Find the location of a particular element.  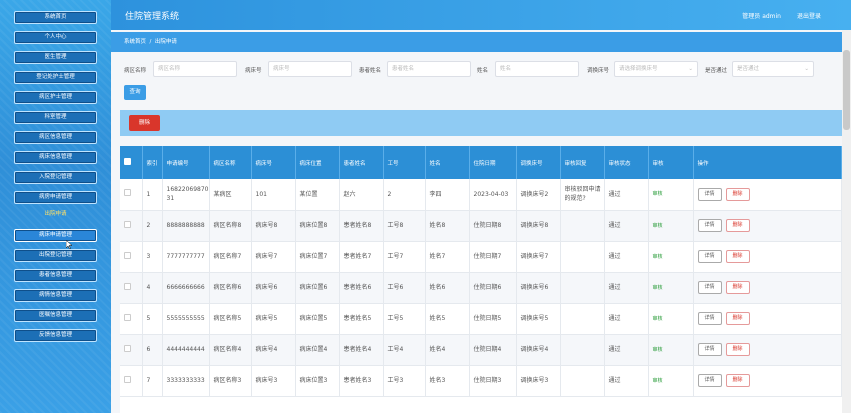

ward-name-input: 病区名称 is located at coordinates (195, 69).